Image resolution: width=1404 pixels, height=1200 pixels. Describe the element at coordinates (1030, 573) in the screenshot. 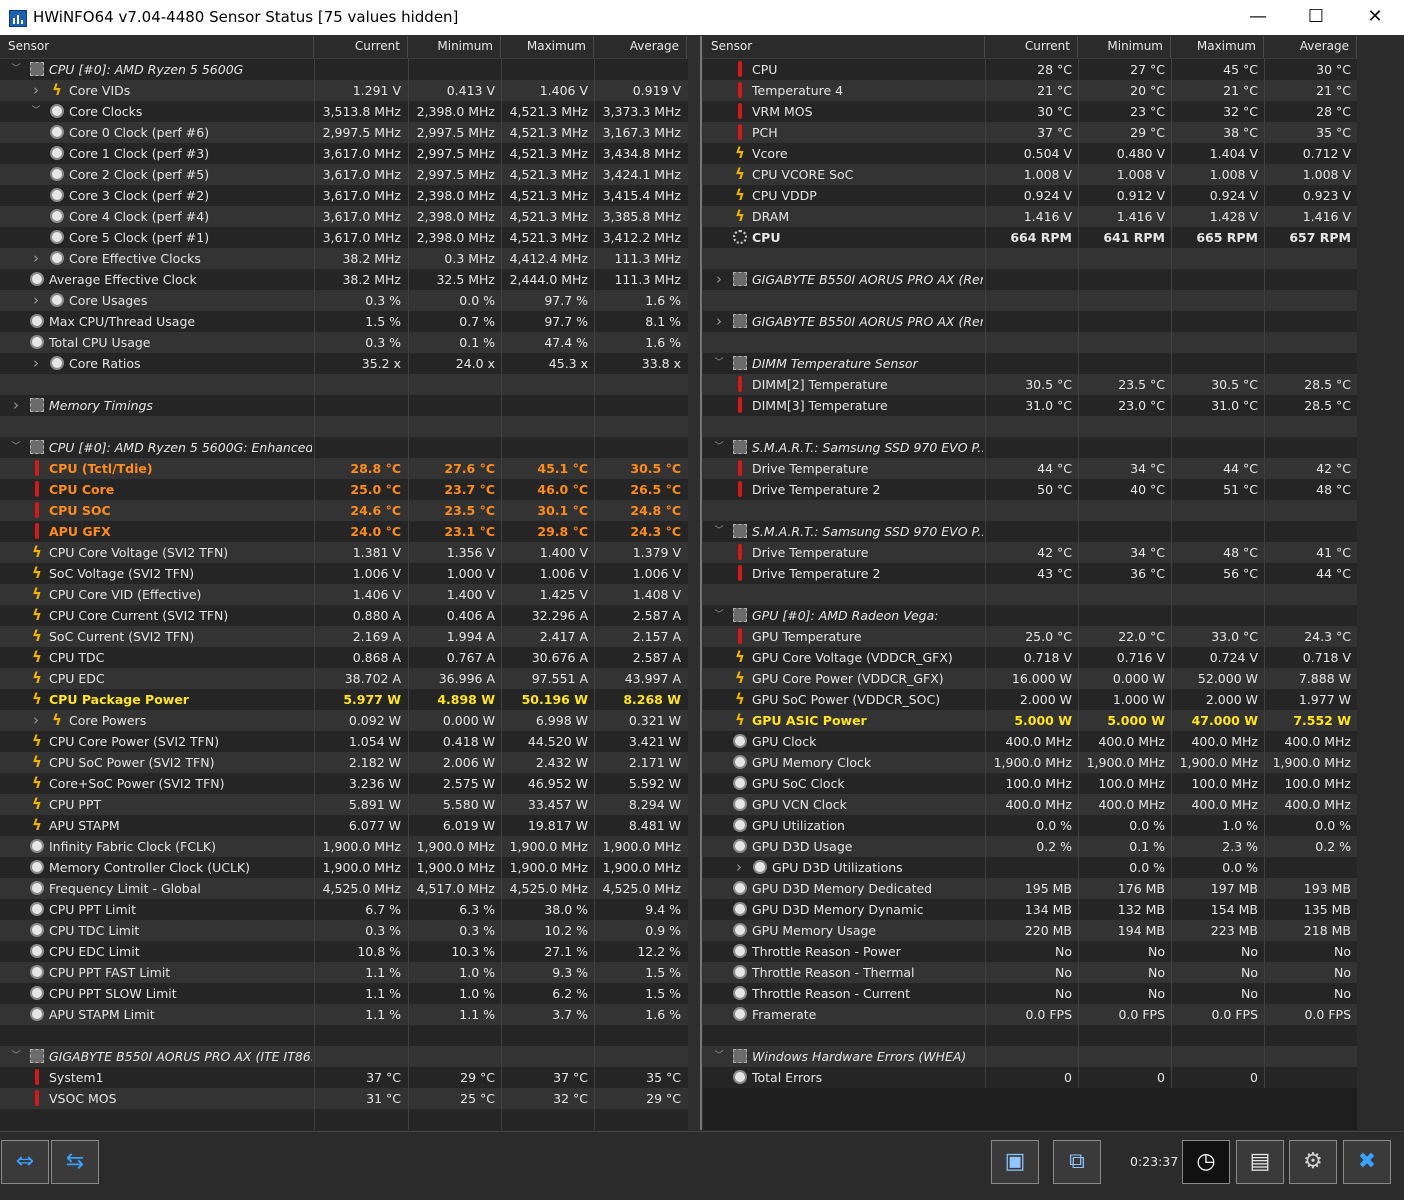

I see `sensor-row: Drive Temperature 2 43 °C 36 °C 56 °C 44 °C` at that location.